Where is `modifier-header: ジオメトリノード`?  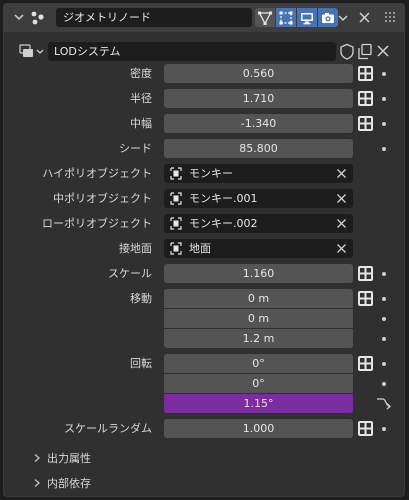 modifier-header: ジオメトリノード is located at coordinates (204, 18).